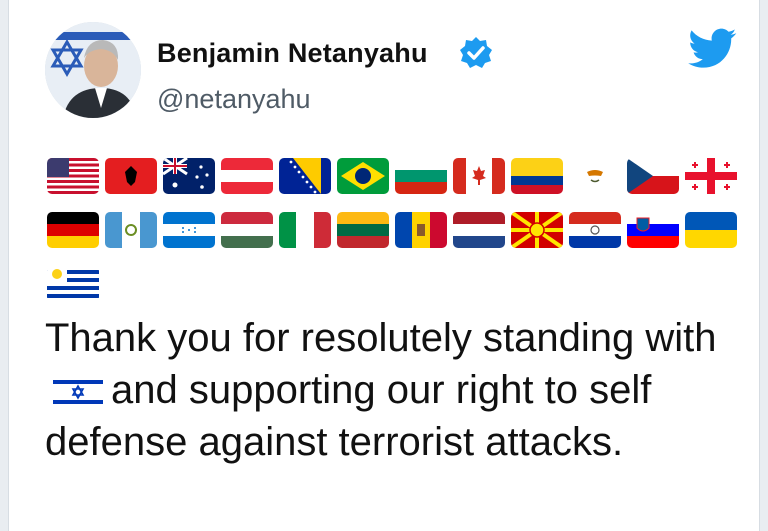 The width and height of the screenshot is (768, 531). I want to click on flag-netherlands, so click(479, 230).